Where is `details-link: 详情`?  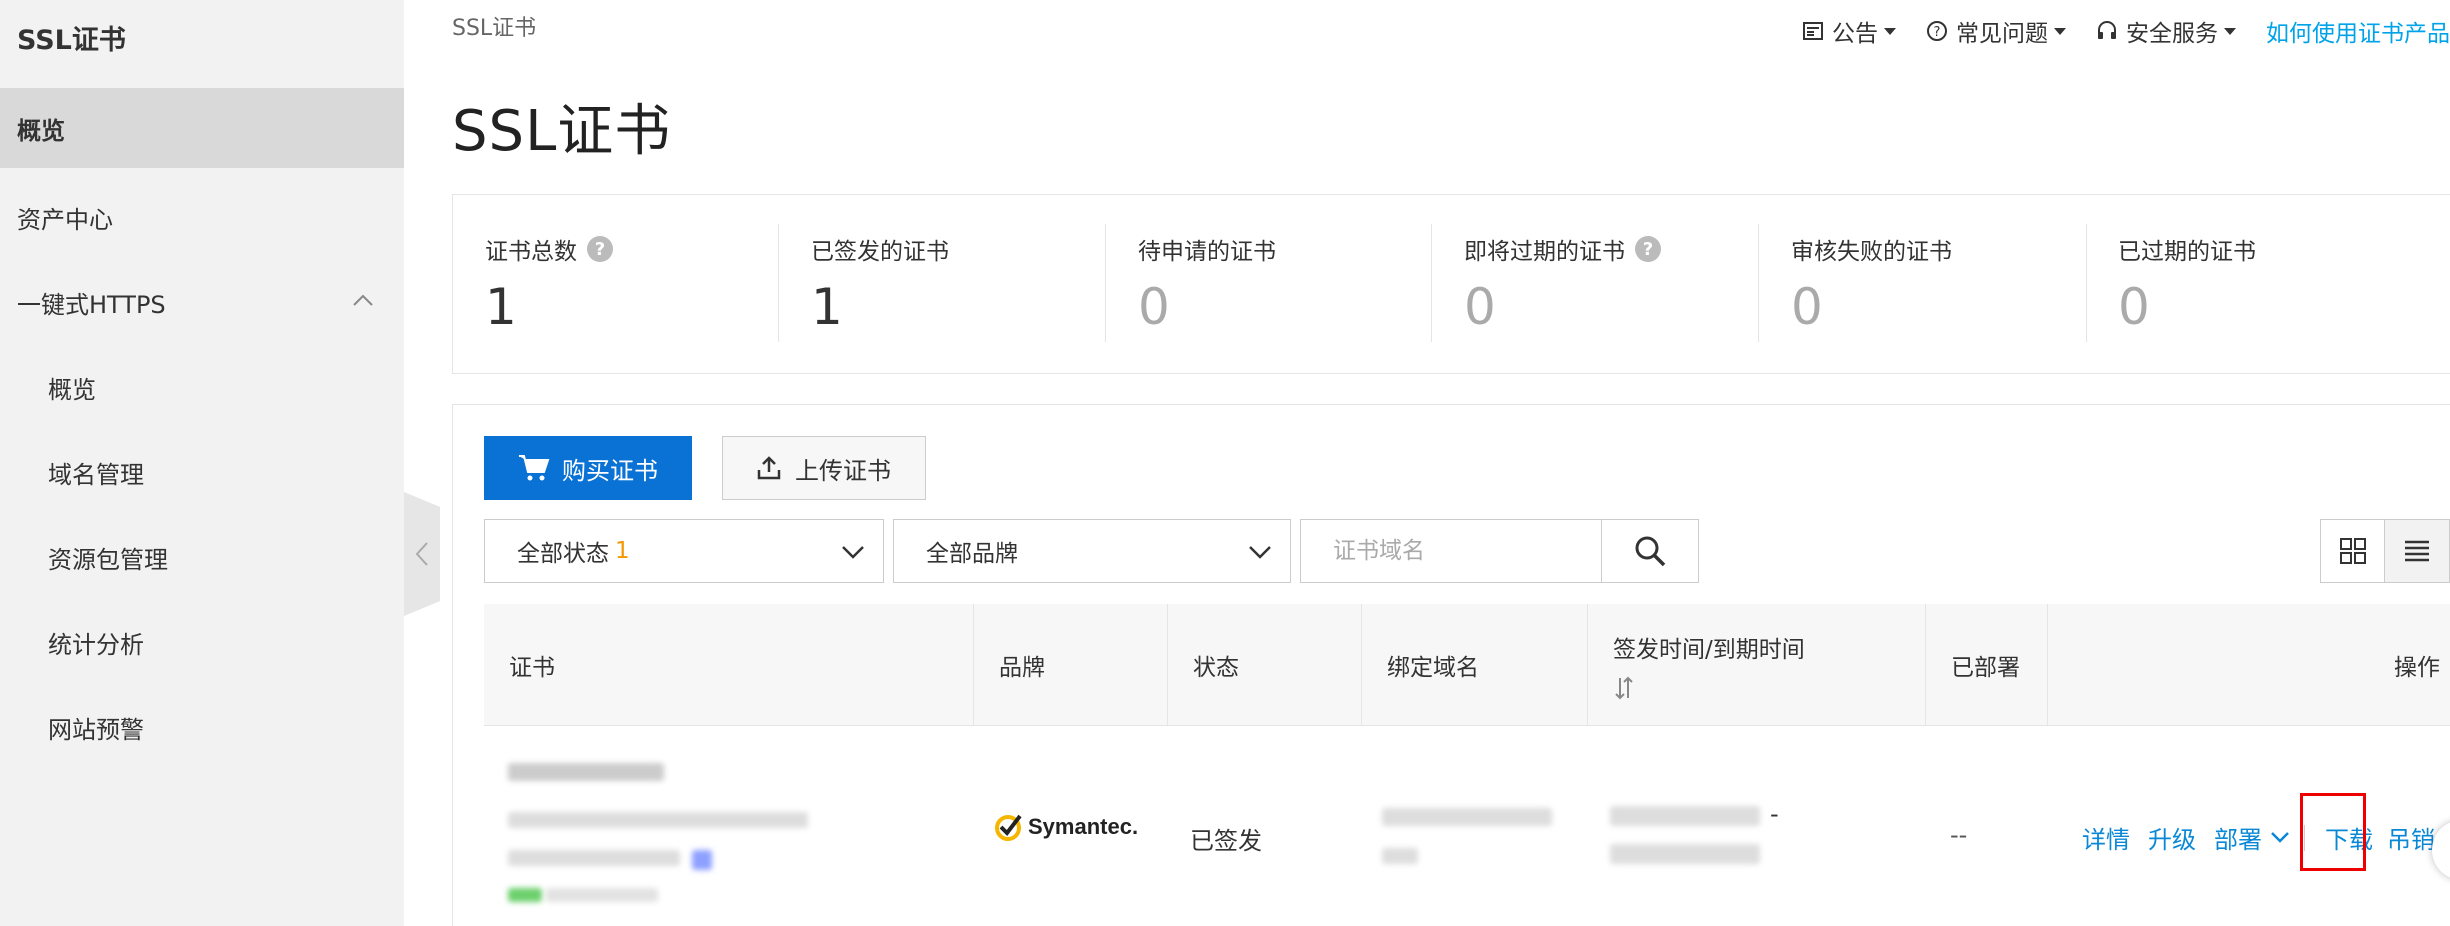
details-link: 详情 is located at coordinates (2106, 837).